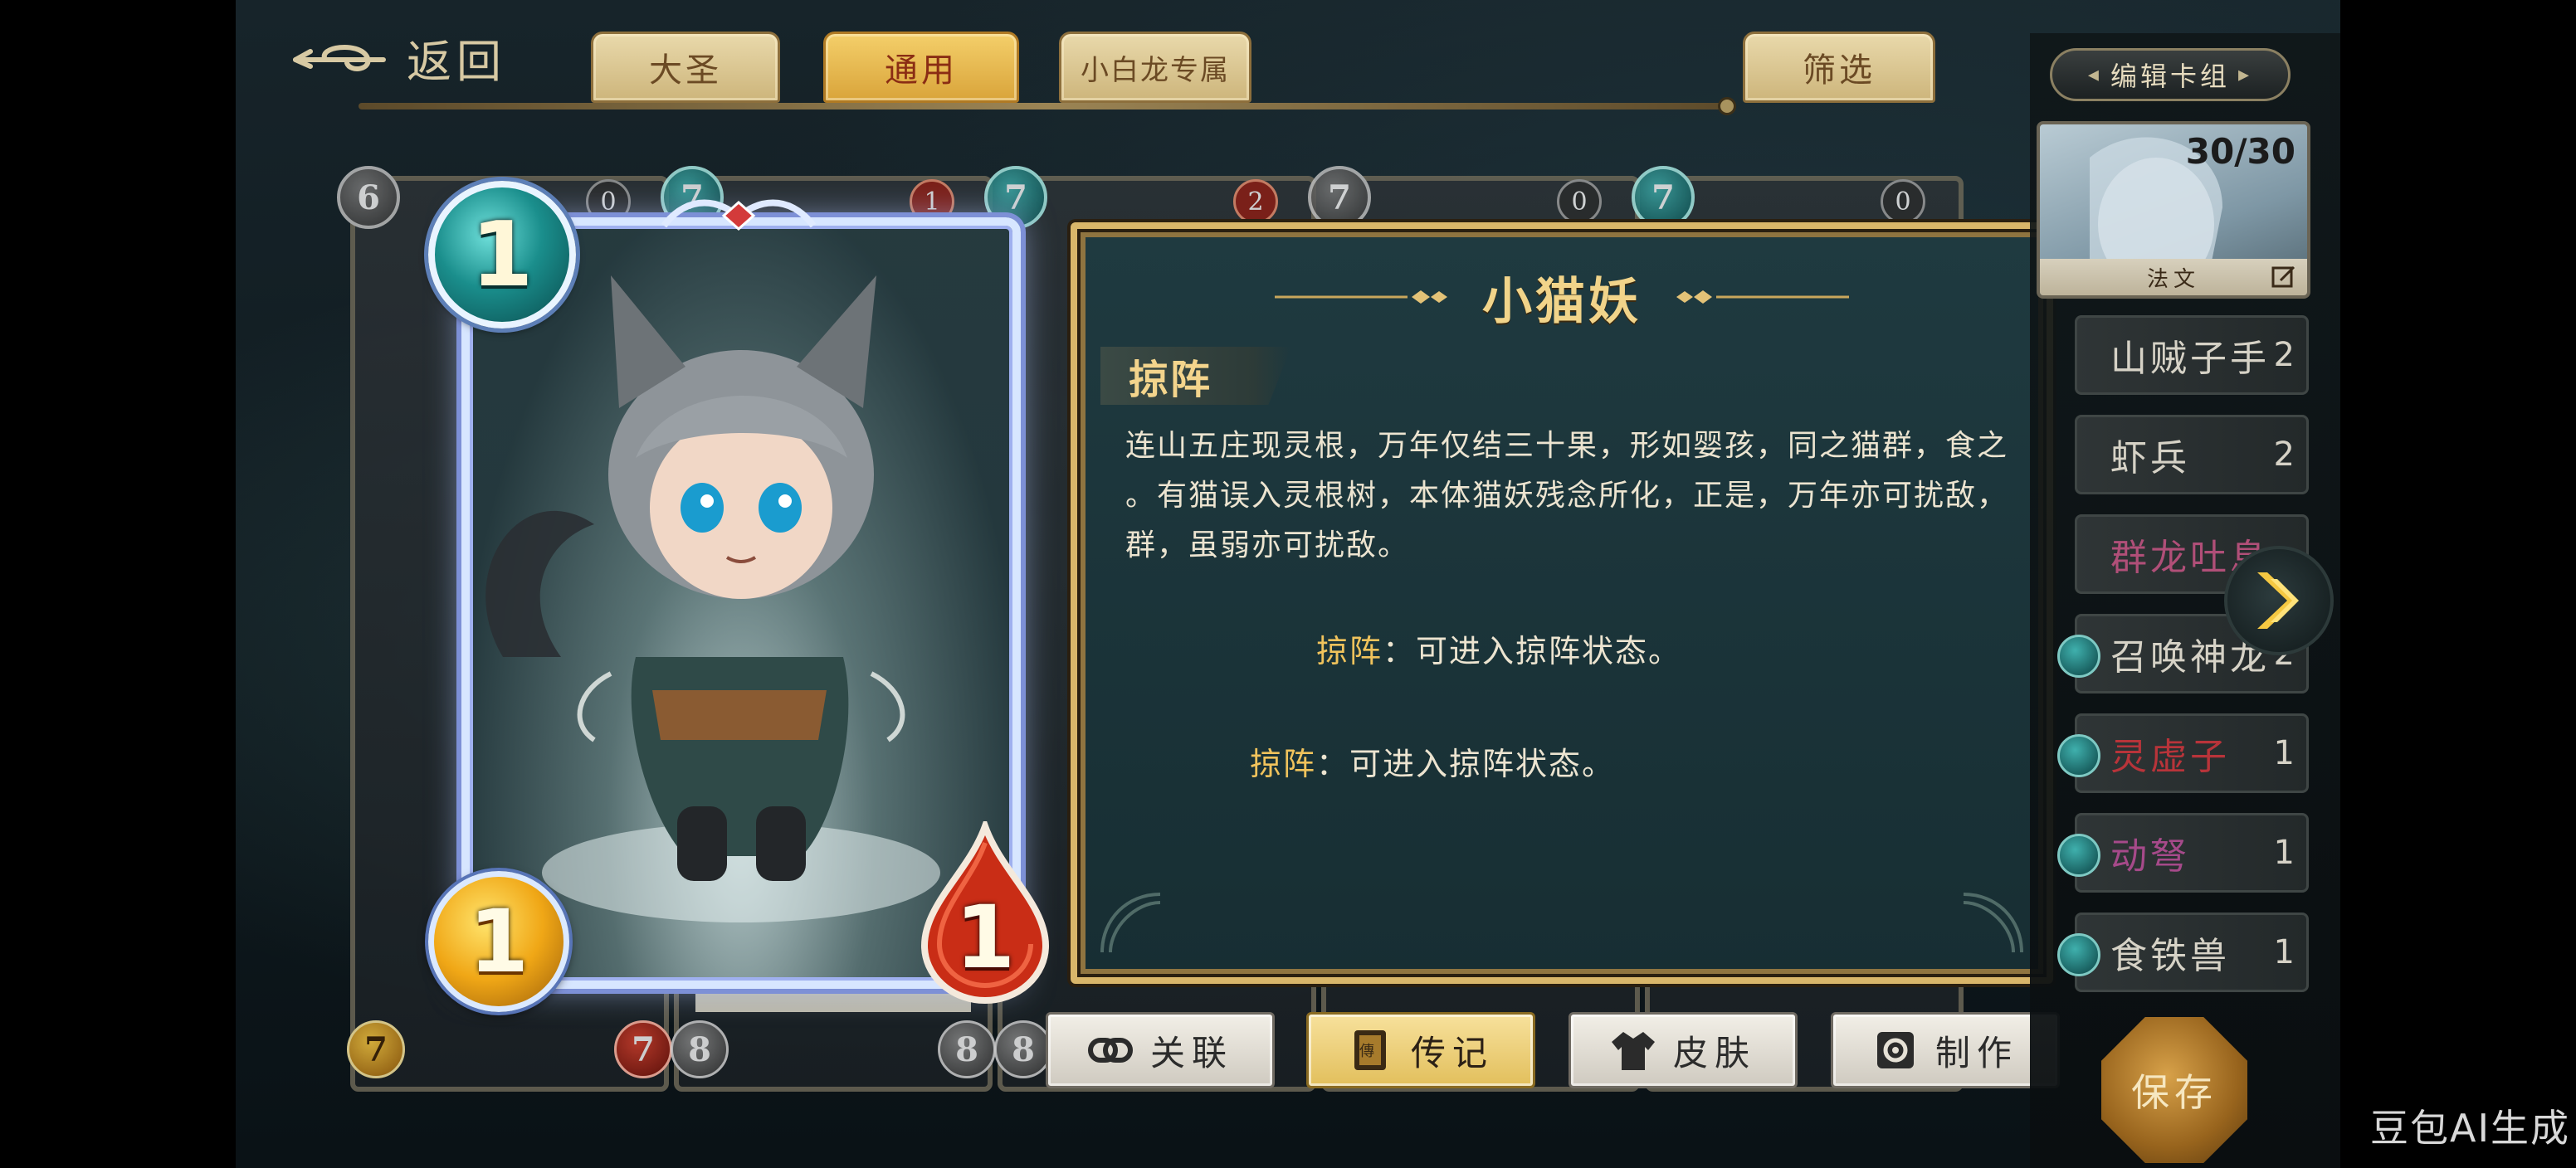 The image size is (2576, 1168). I want to click on craft-button: 制作, so click(1946, 1050).